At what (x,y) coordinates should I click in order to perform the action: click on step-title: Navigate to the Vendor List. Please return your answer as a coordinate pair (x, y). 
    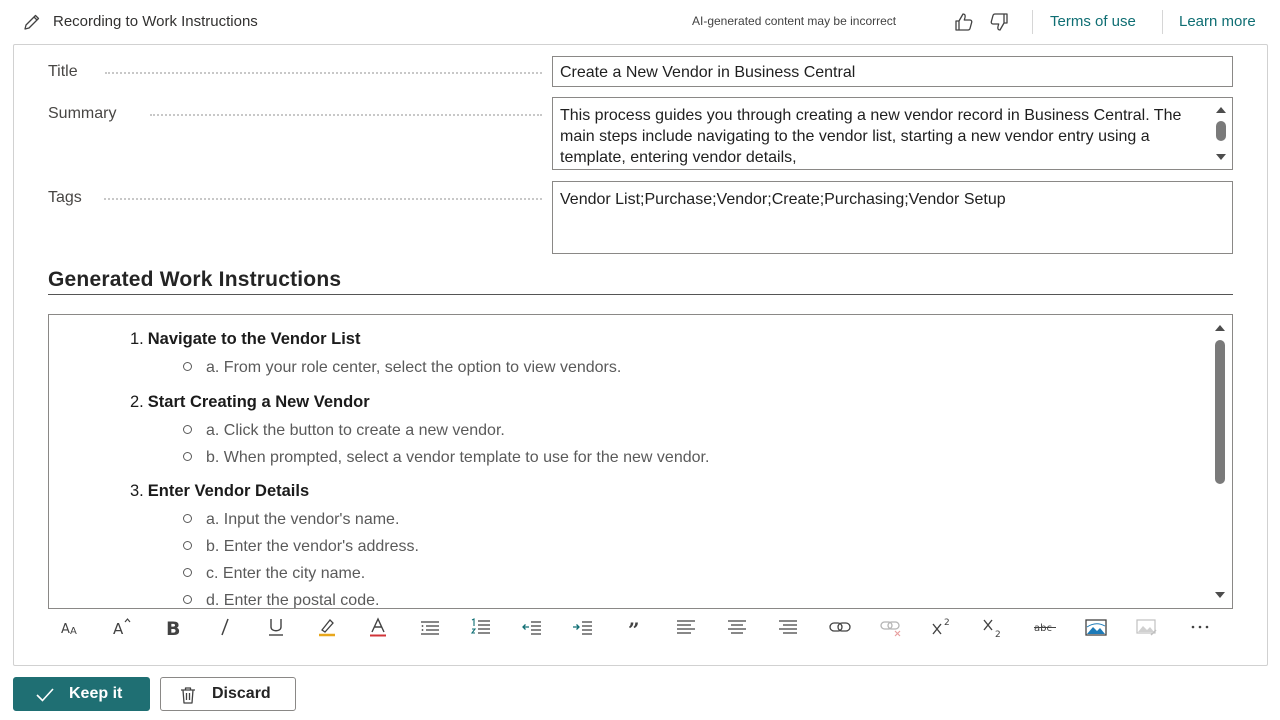
    Looking at the image, I should click on (254, 339).